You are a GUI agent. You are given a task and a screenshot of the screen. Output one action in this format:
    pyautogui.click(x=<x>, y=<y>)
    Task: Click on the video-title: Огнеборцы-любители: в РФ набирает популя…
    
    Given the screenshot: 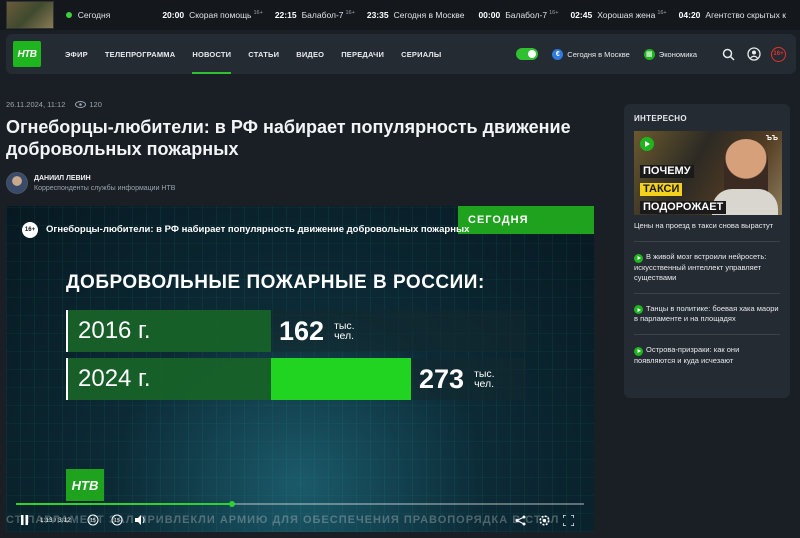 What is the action you would take?
    pyautogui.click(x=258, y=229)
    